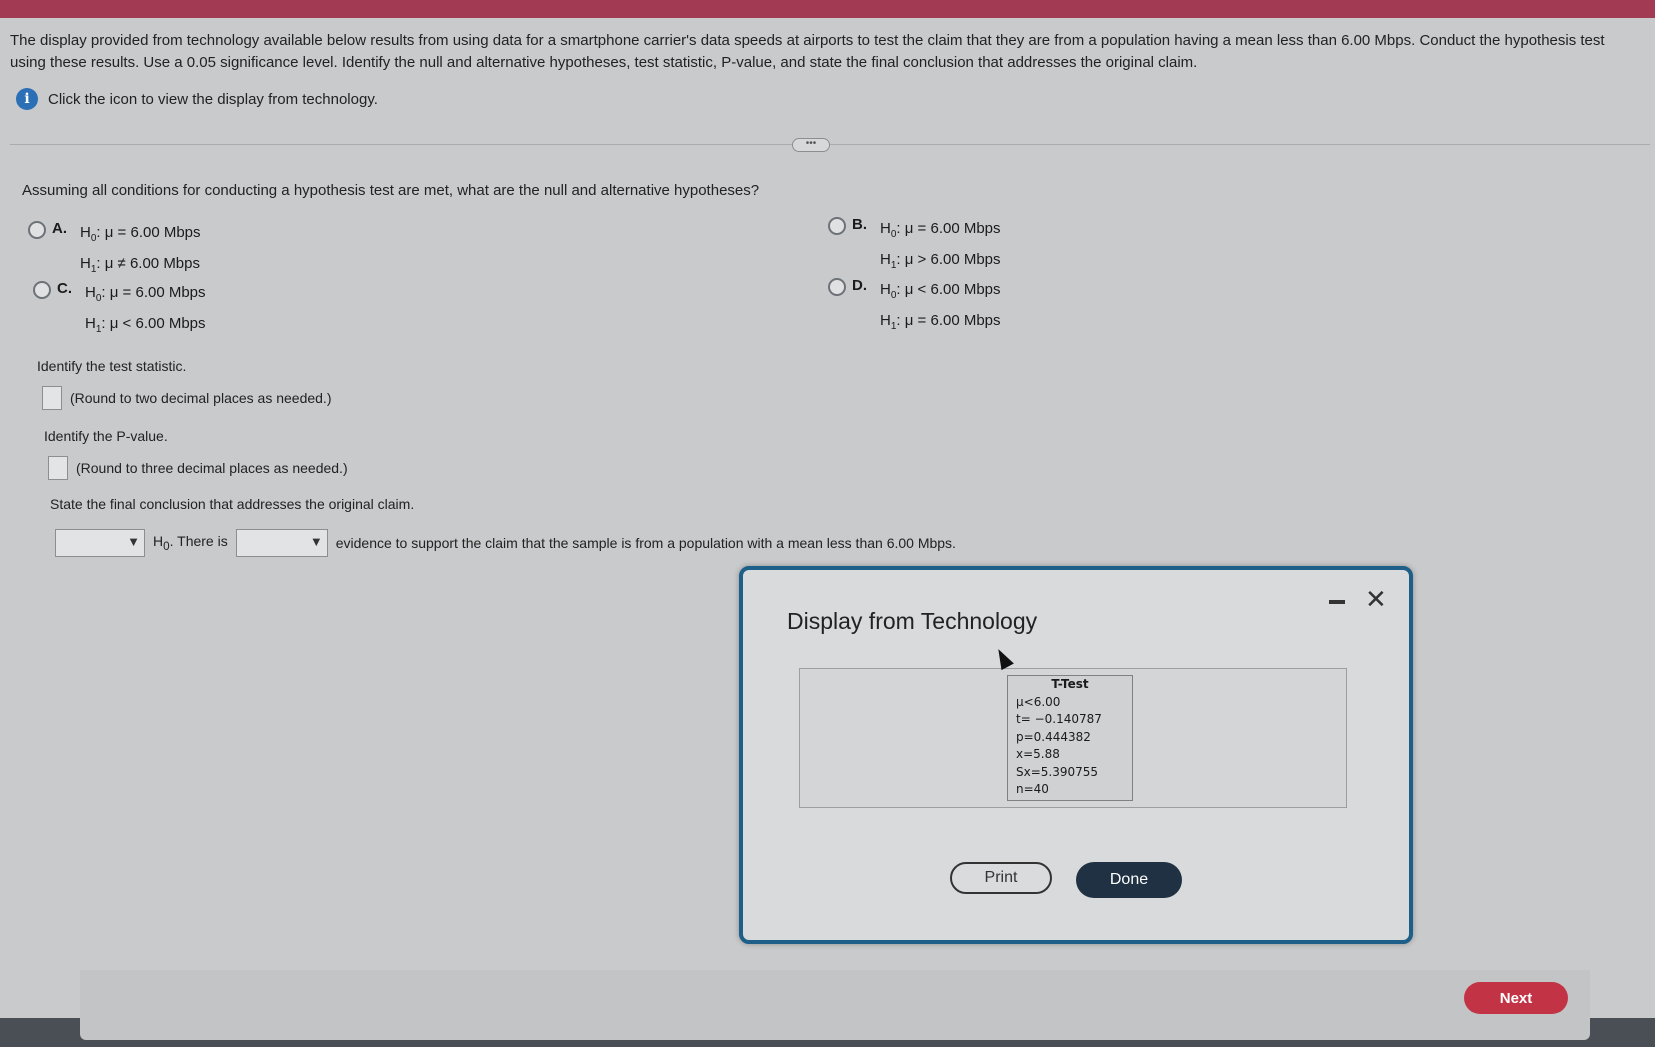  Describe the element at coordinates (1516, 998) in the screenshot. I see `next-button: Next` at that location.